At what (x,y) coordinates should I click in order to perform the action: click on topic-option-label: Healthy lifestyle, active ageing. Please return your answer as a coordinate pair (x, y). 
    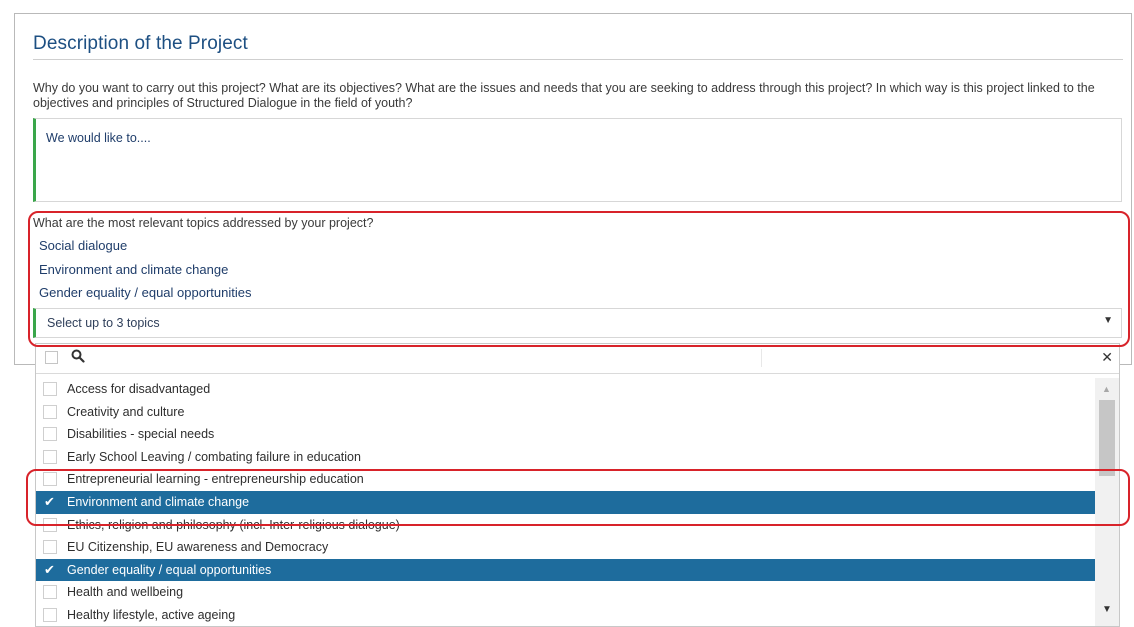
    Looking at the image, I should click on (151, 614).